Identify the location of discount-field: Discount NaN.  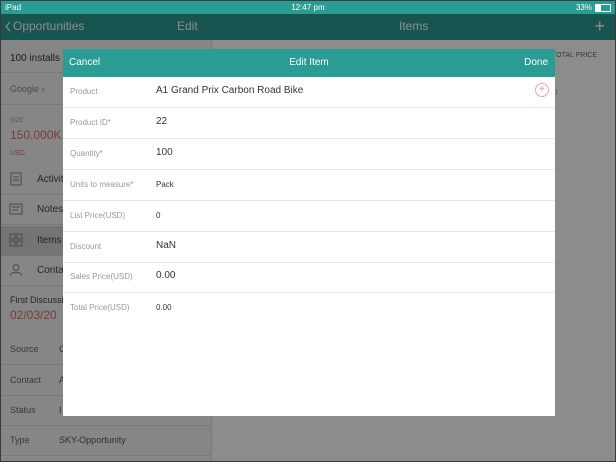
(309, 247).